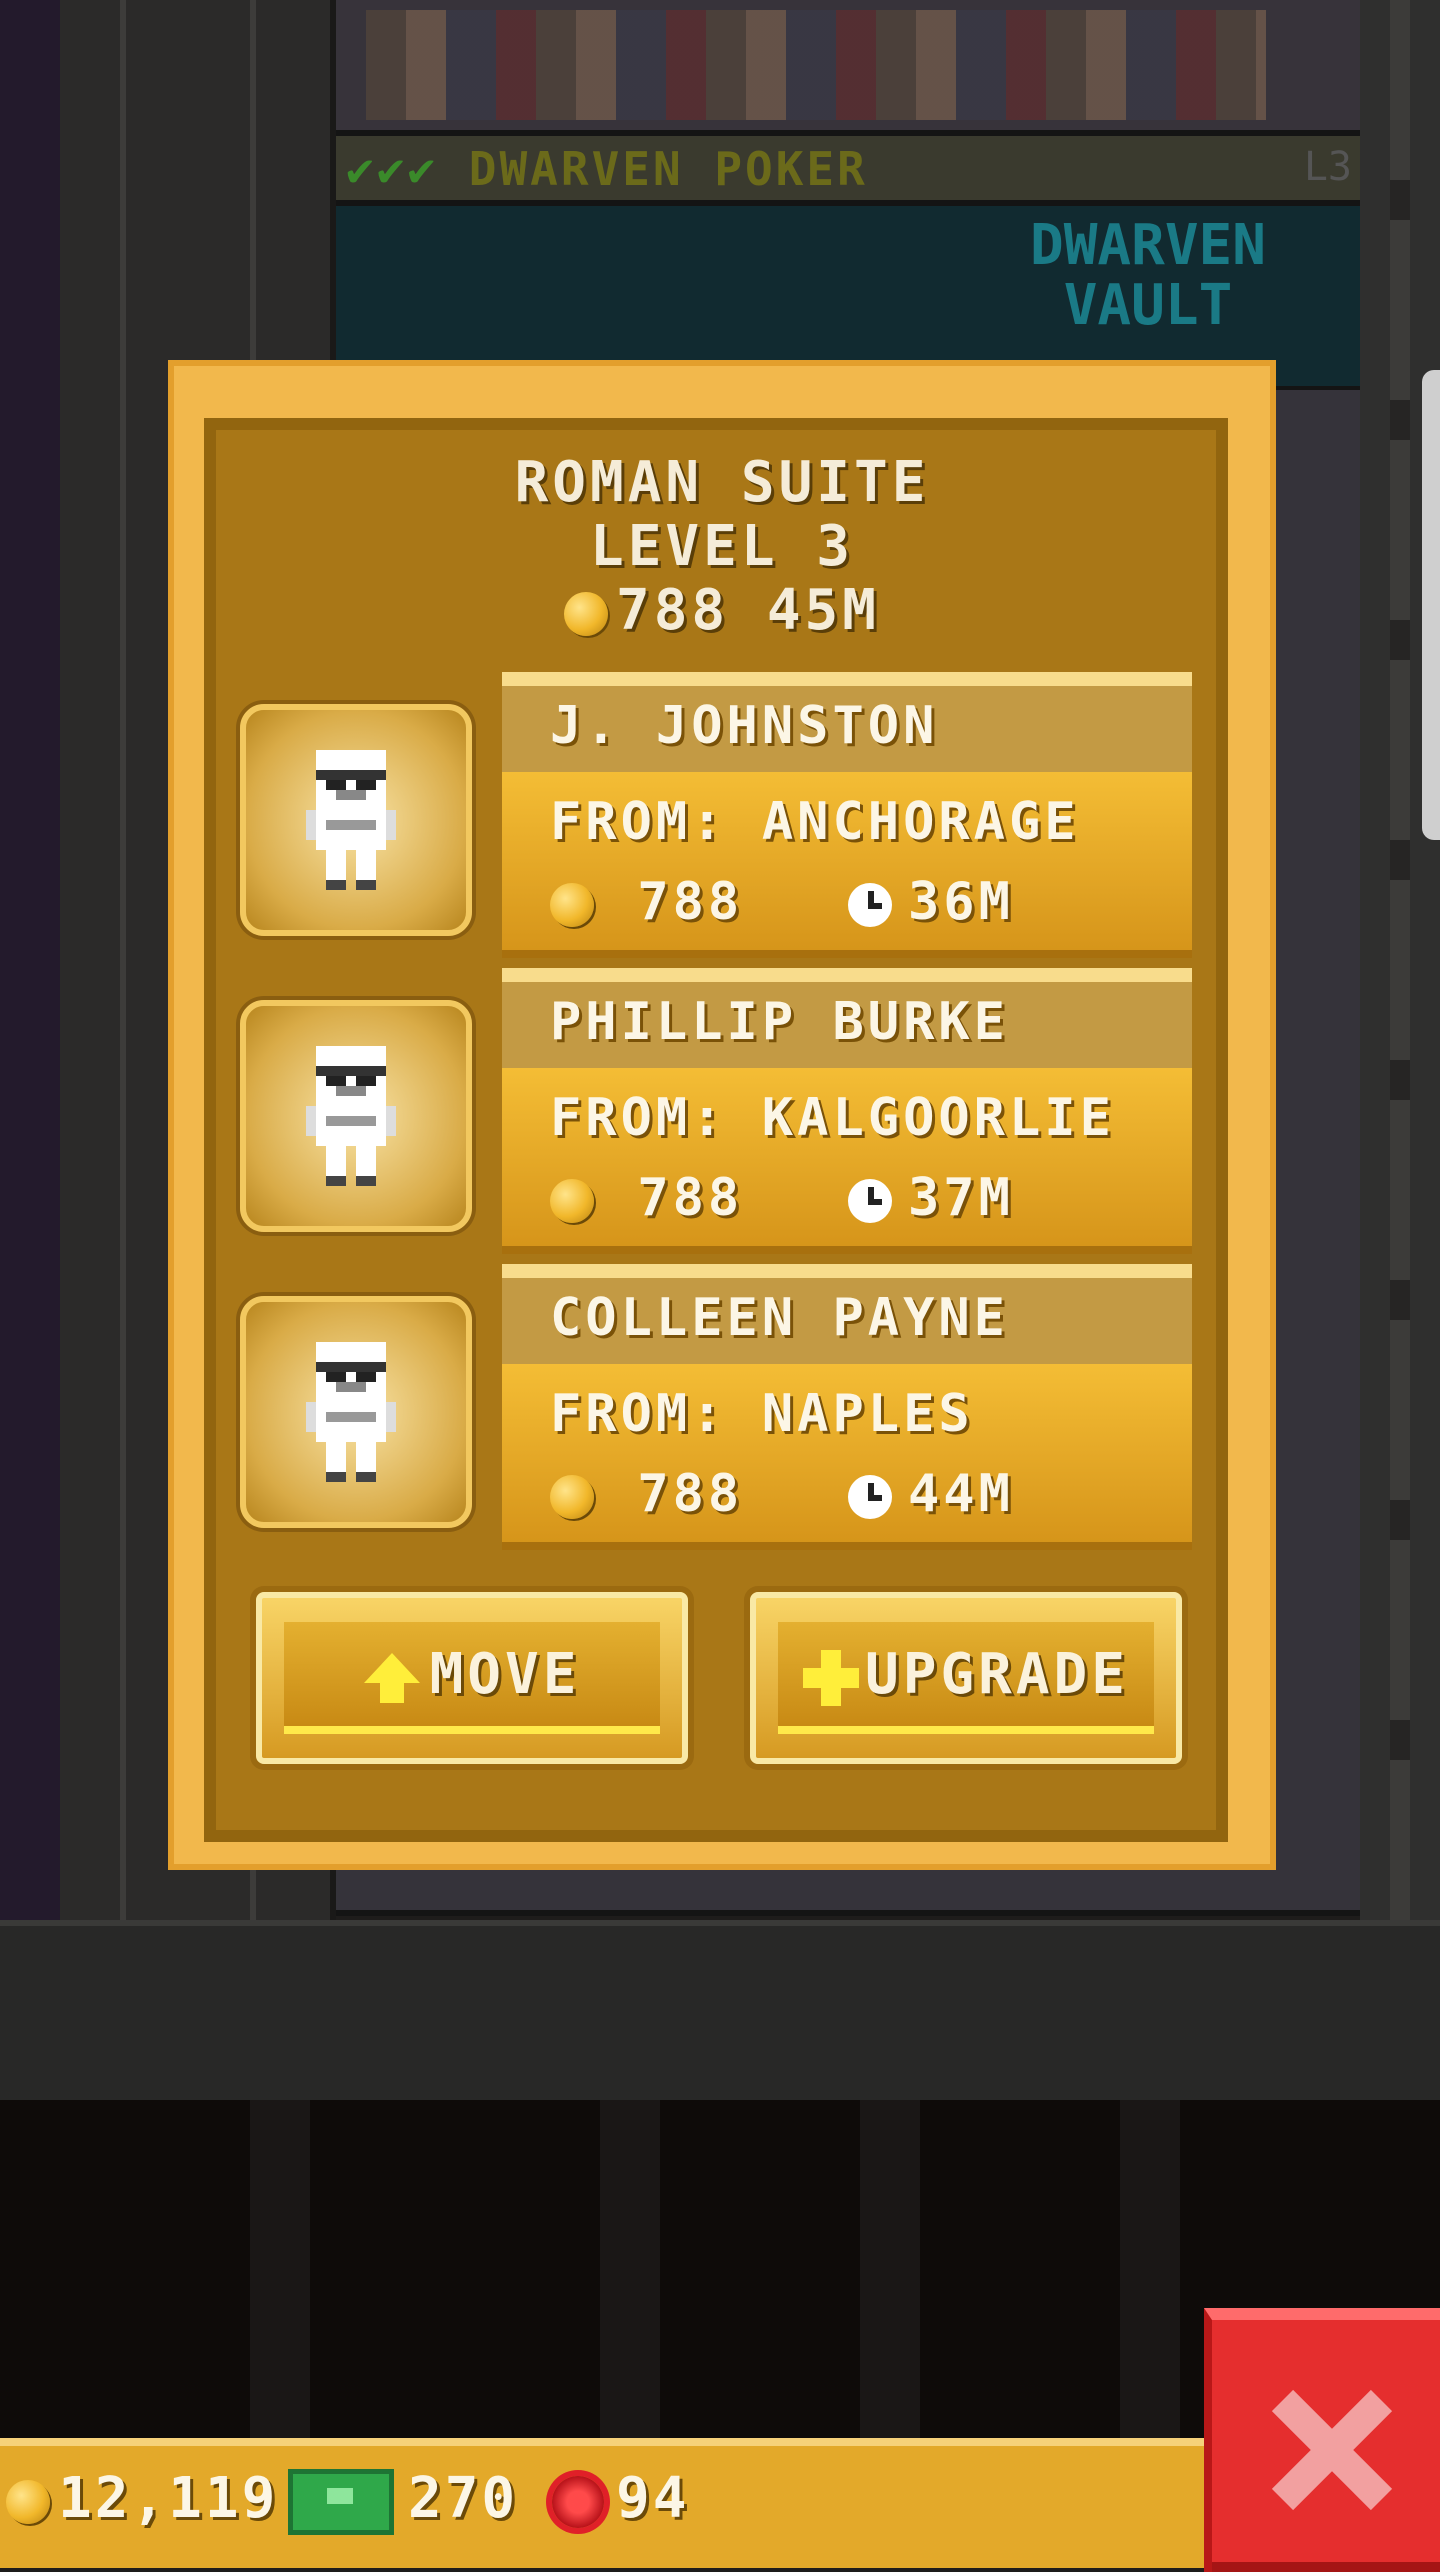 This screenshot has width=1440, height=2572. I want to click on resident-origin: FROM: NAPLES, so click(762, 1414).